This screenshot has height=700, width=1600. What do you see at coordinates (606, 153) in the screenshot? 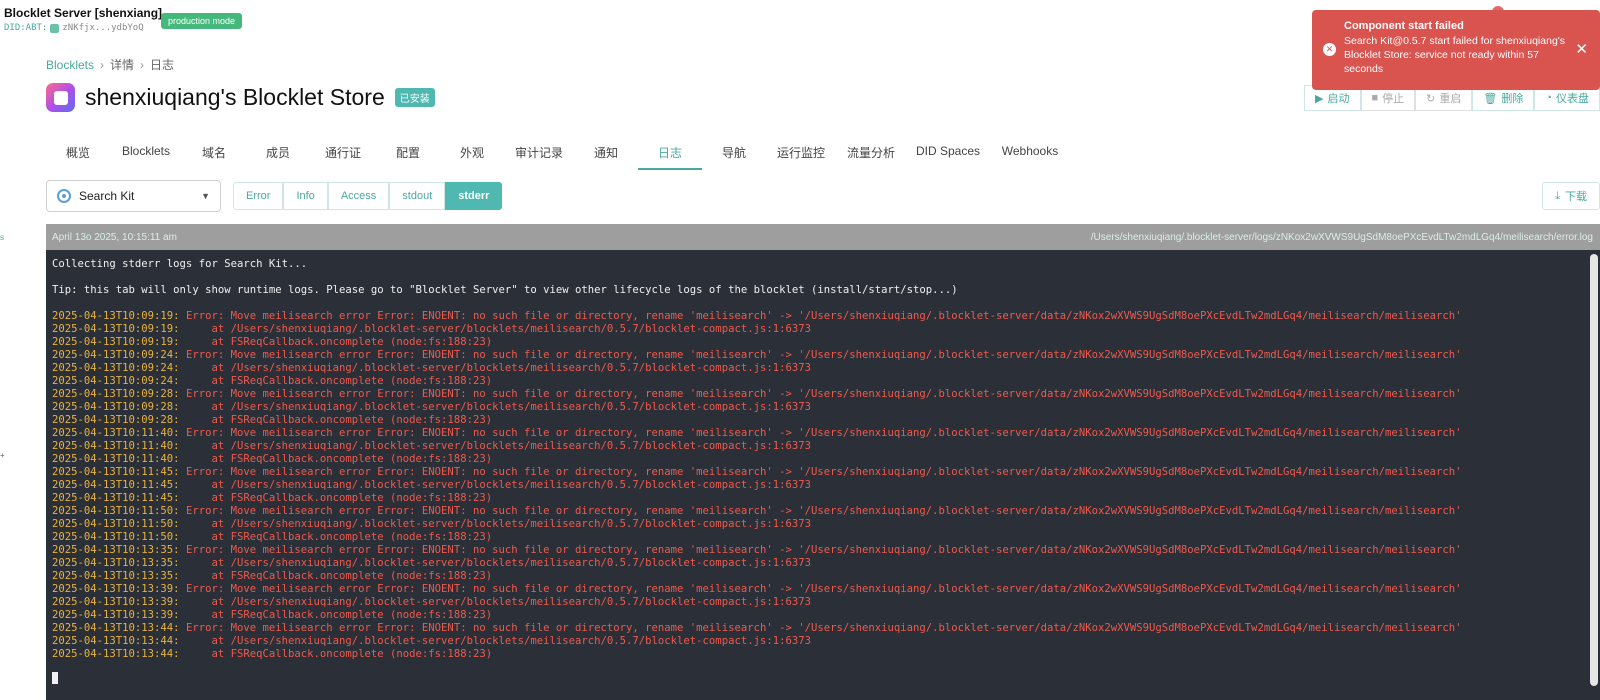
I see `tab-8: 通知` at bounding box center [606, 153].